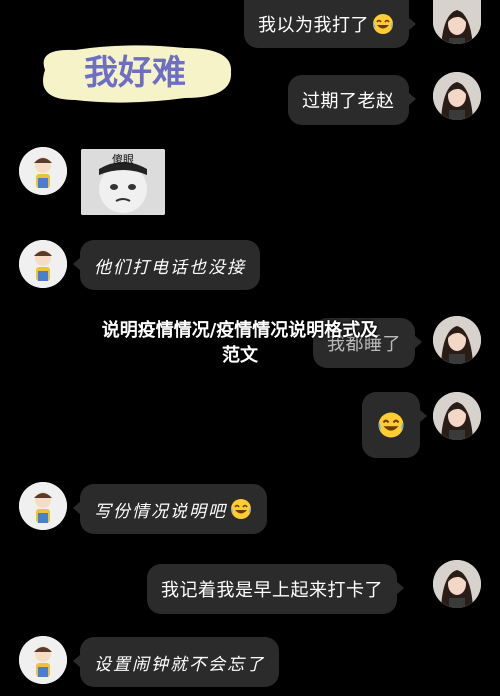 The width and height of the screenshot is (500, 696). I want to click on message-text: 过期了老赵, so click(348, 101).